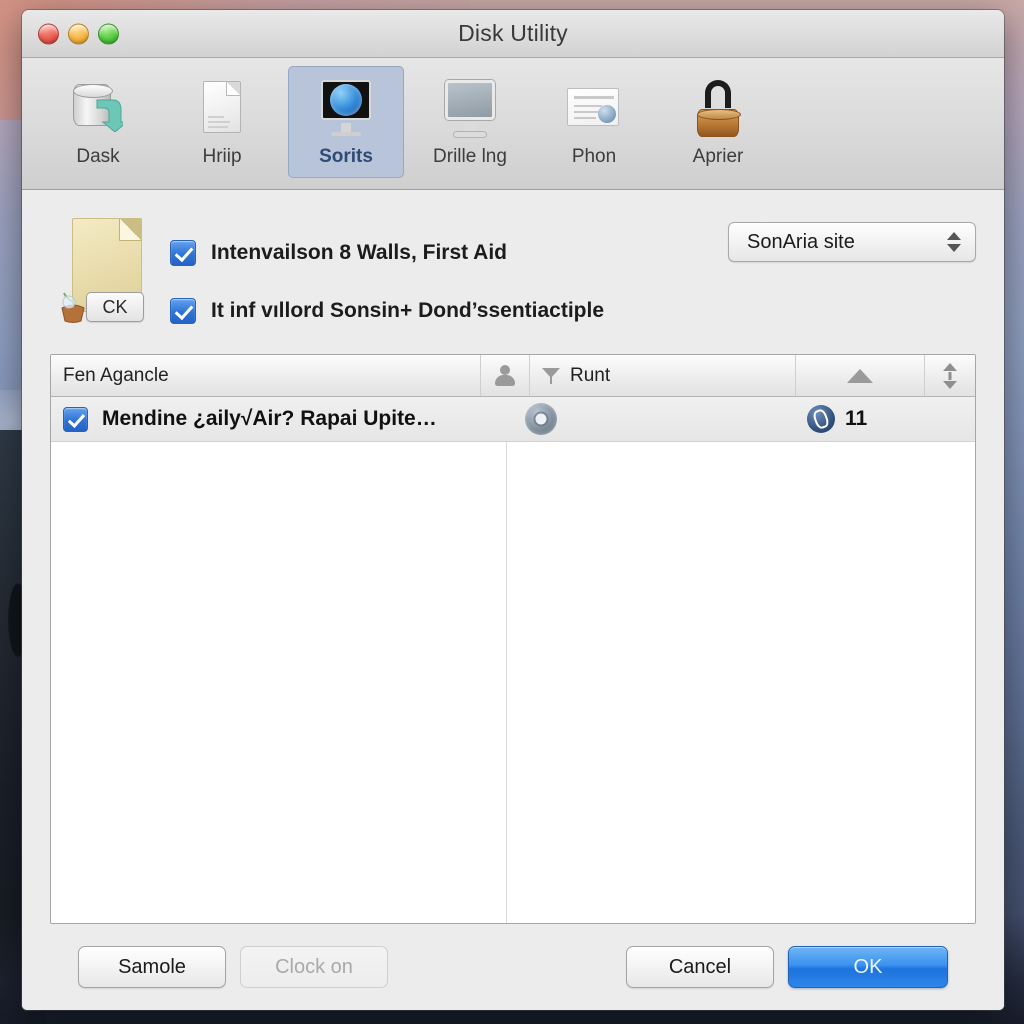 The image size is (1024, 1024). I want to click on monitor-icon, so click(470, 109).